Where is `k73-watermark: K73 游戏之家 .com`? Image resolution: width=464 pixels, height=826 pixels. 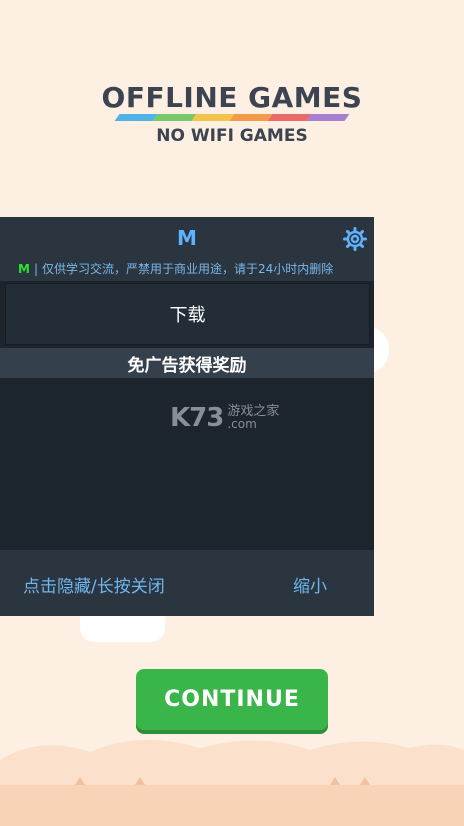
k73-watermark: K73 游戏之家 .com is located at coordinates (224, 418).